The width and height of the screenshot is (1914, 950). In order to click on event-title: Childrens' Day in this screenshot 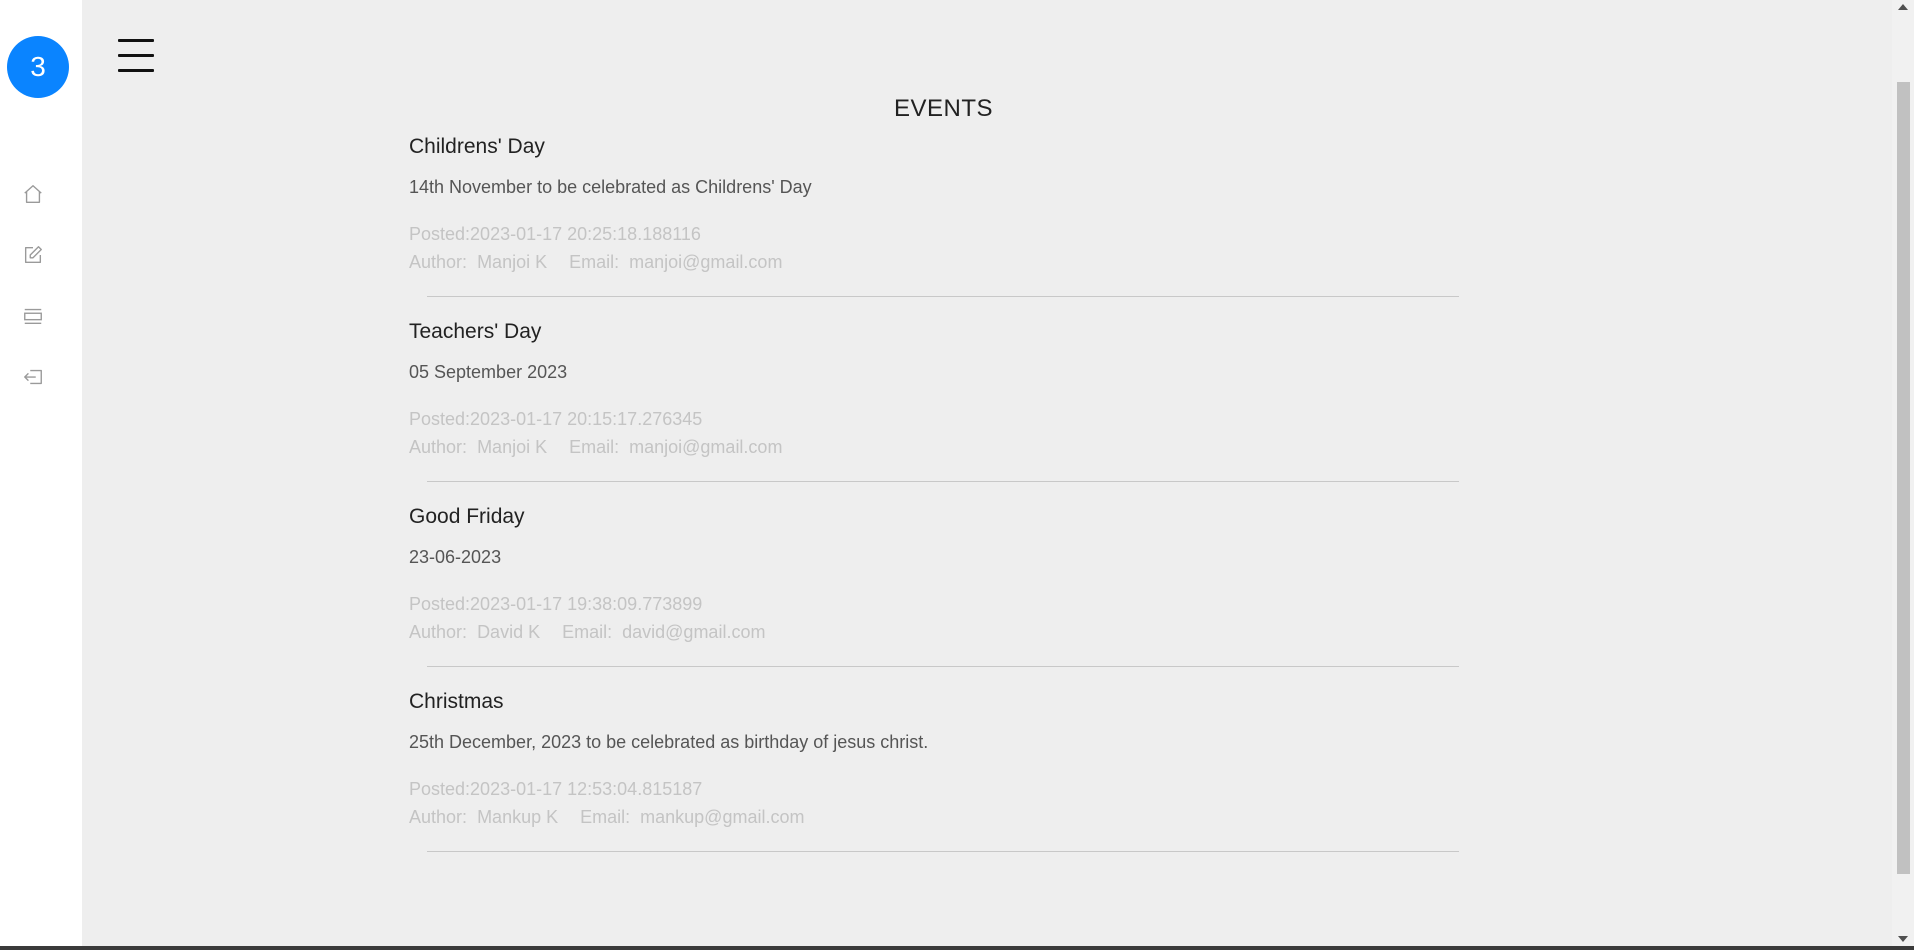, I will do `click(477, 146)`.